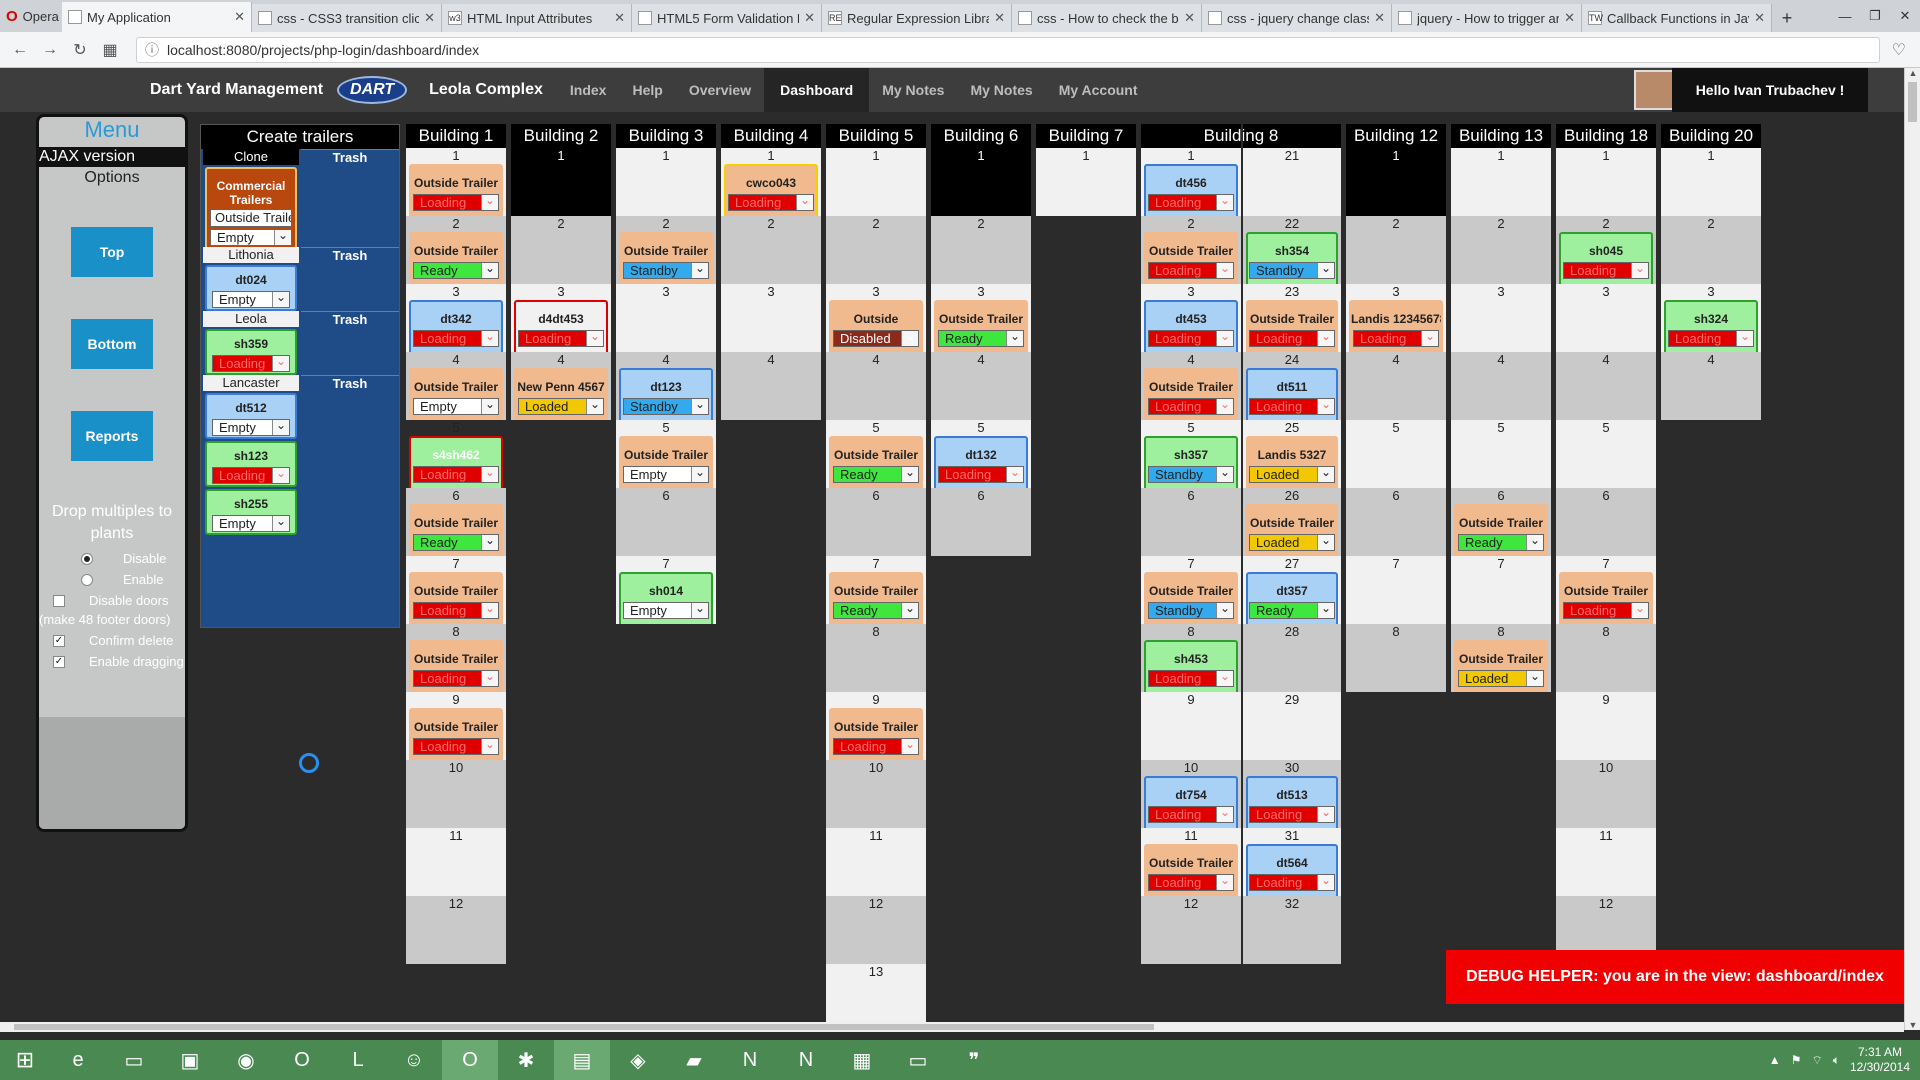 This screenshot has height=1080, width=1920. Describe the element at coordinates (251, 288) in the screenshot. I see `trailer-card: dt024 Empty` at that location.